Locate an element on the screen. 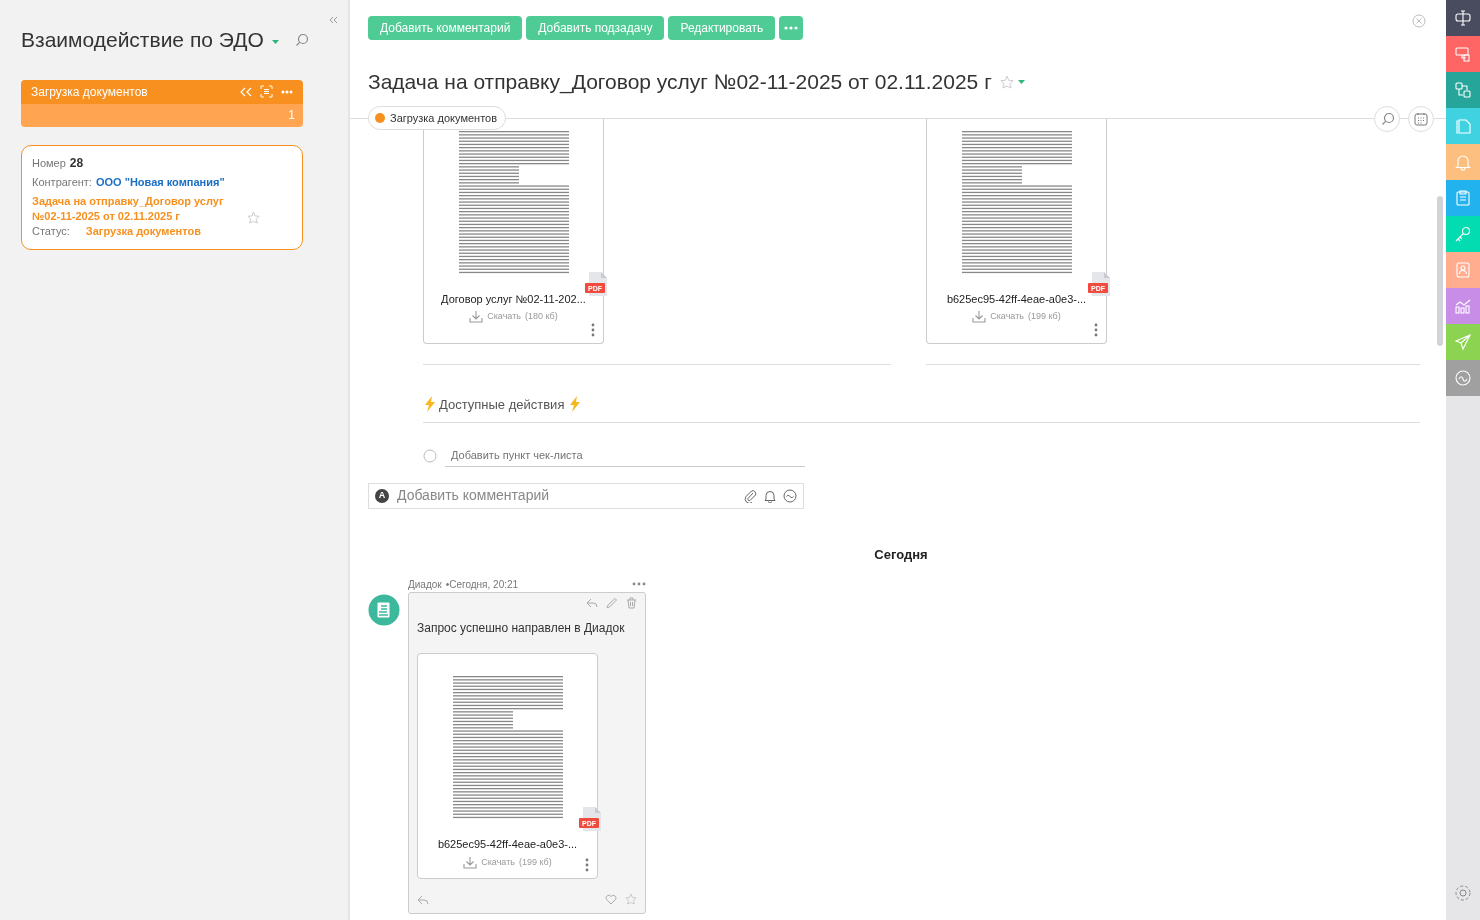  heart-icon is located at coordinates (611, 899).